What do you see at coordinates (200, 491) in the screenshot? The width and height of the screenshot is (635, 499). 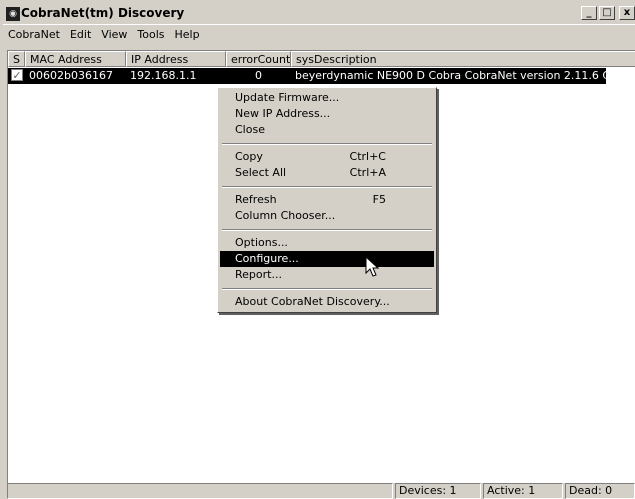 I see `status-panel-main` at bounding box center [200, 491].